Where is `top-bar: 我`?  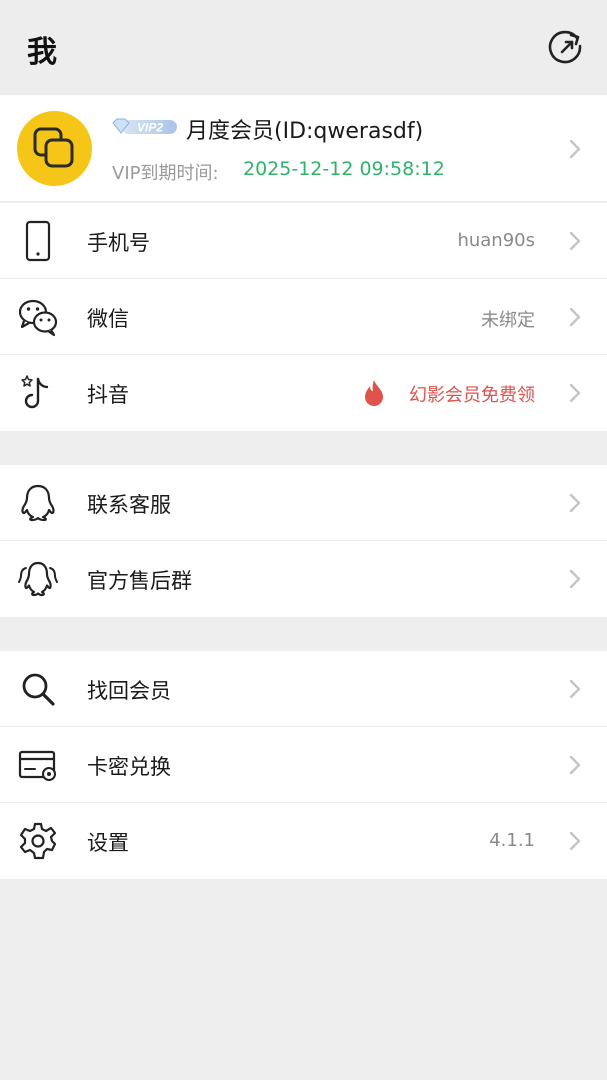 top-bar: 我 is located at coordinates (303, 47).